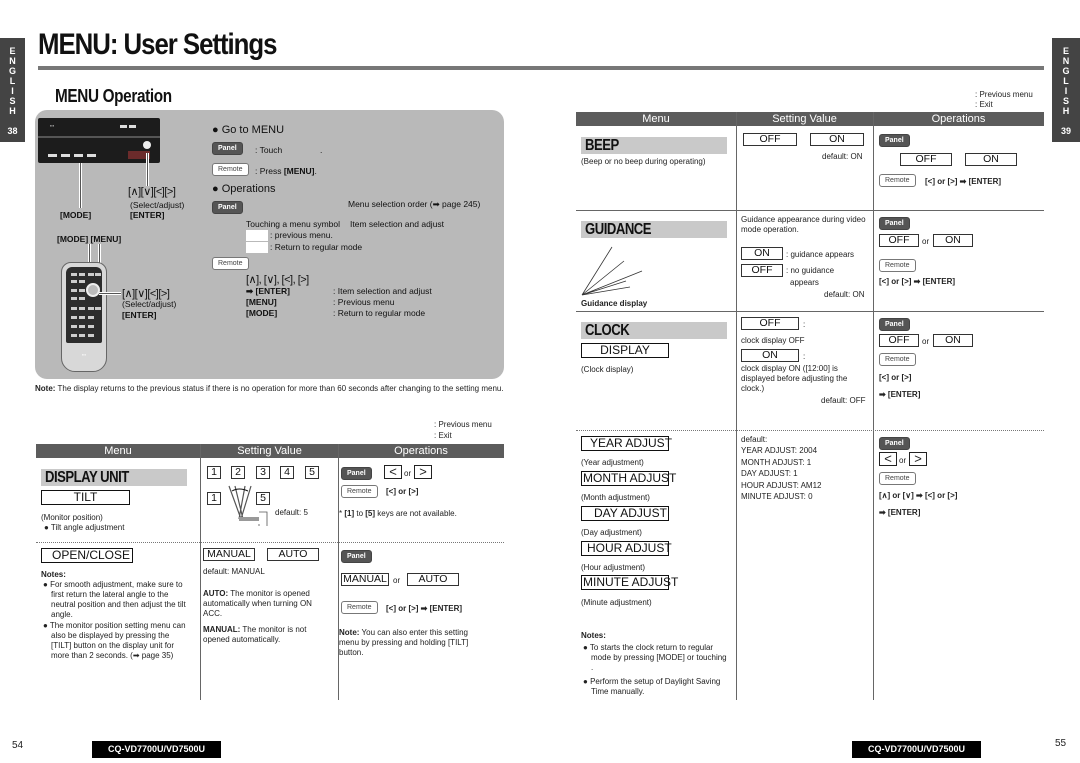 This screenshot has width=1080, height=763. Describe the element at coordinates (918, 495) in the screenshot. I see `clock-adjust-remote-sequence-1: [∧] or [∨] ➡ [<] or [>]` at that location.